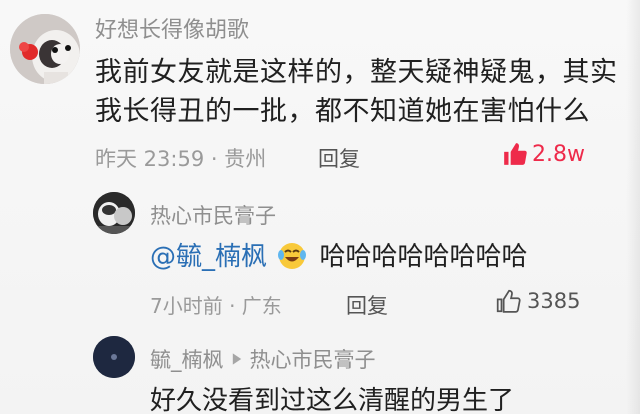 This screenshot has width=640, height=414. Describe the element at coordinates (342, 111) in the screenshot. I see `comment-text: 我长得丑的一批，都不知道她在害怕什么` at that location.